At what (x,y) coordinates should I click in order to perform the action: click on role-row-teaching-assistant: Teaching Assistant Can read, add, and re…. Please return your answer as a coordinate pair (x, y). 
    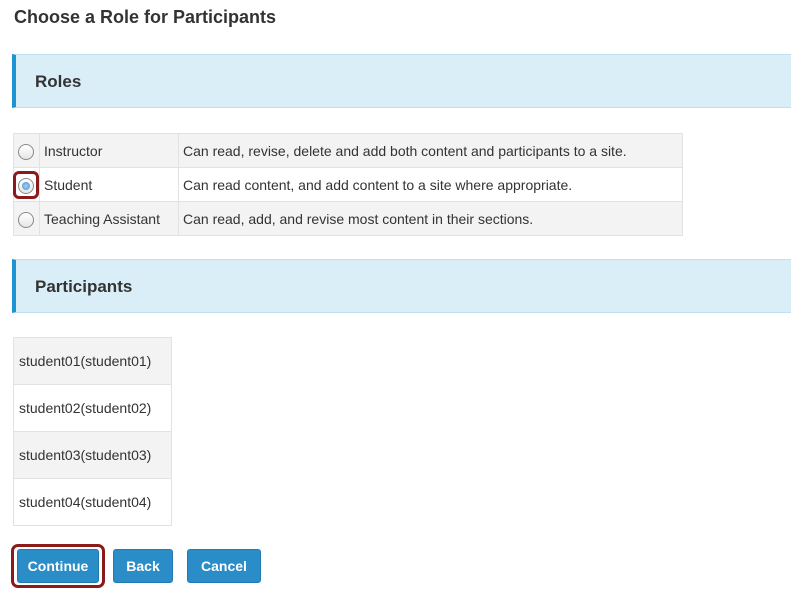
    Looking at the image, I should click on (348, 218).